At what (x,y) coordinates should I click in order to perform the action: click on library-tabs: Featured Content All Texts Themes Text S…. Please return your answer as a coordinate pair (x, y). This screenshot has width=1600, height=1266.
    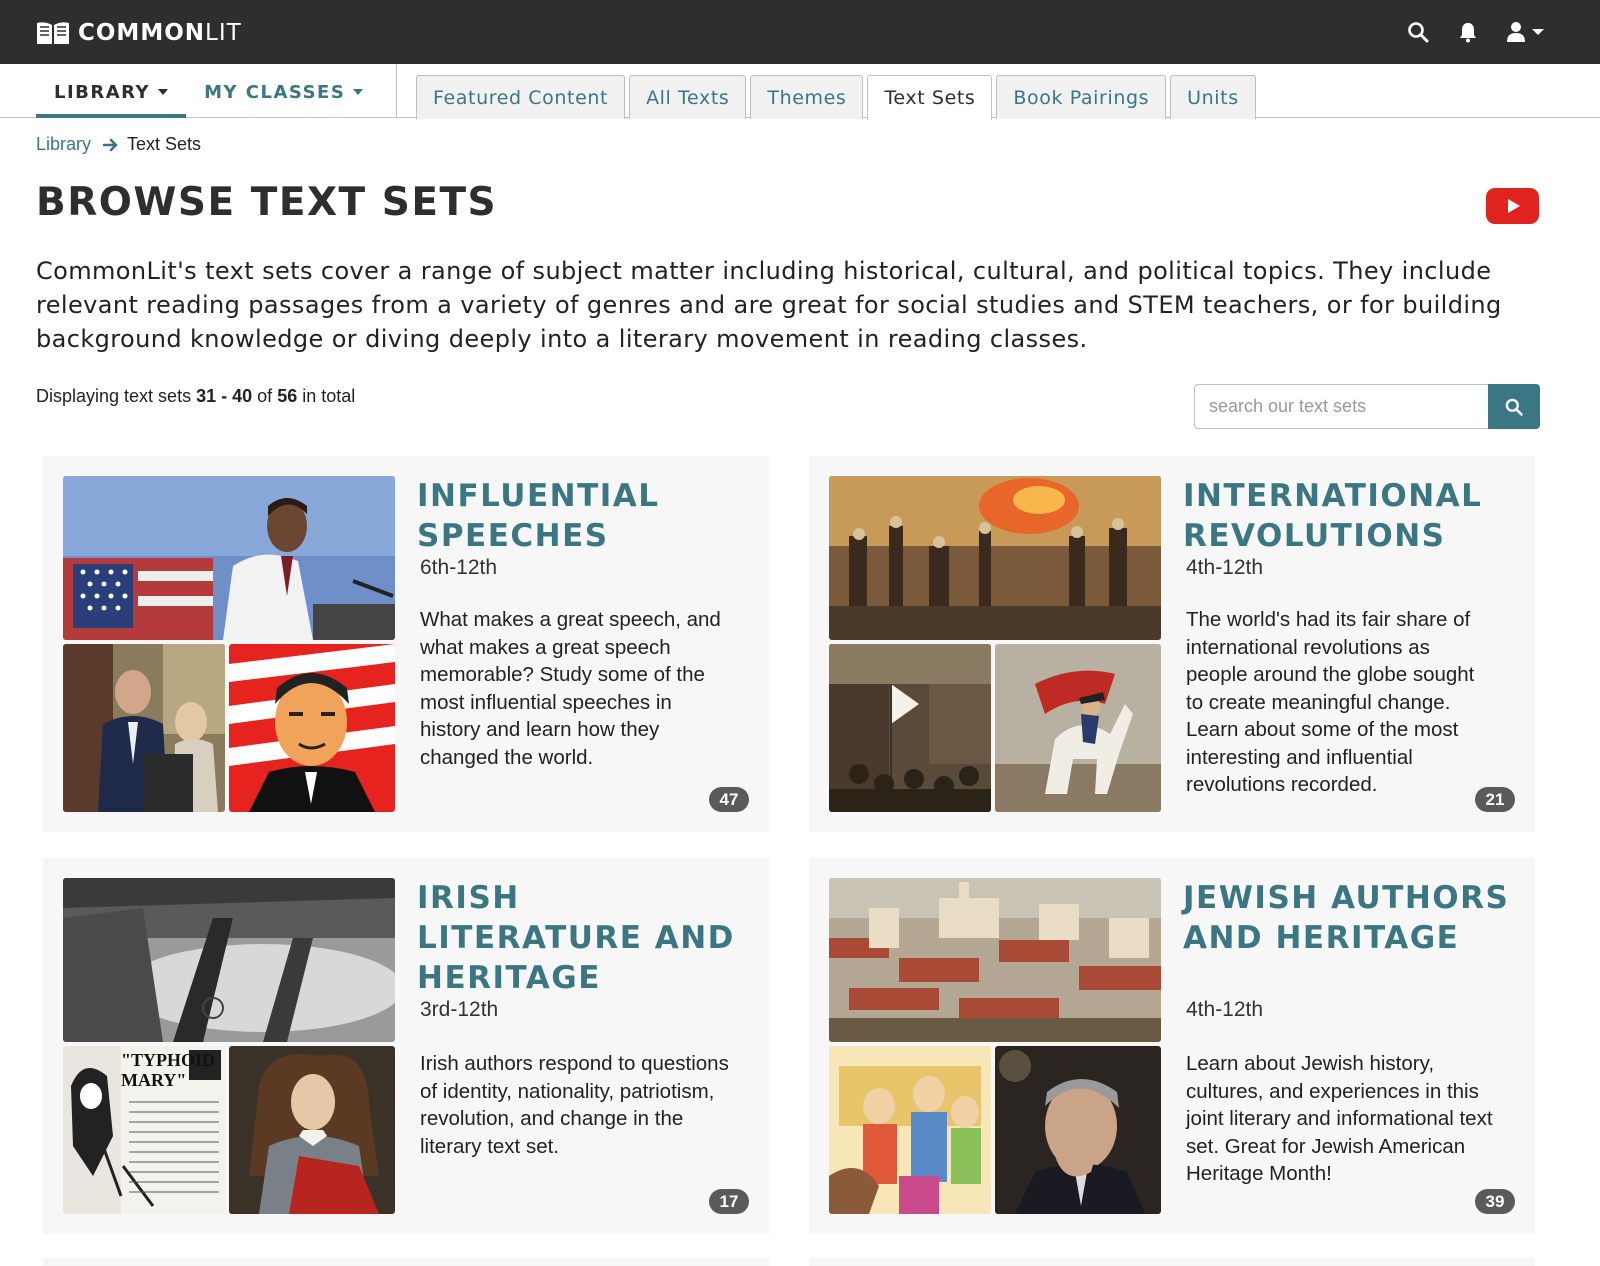
    Looking at the image, I should click on (838, 97).